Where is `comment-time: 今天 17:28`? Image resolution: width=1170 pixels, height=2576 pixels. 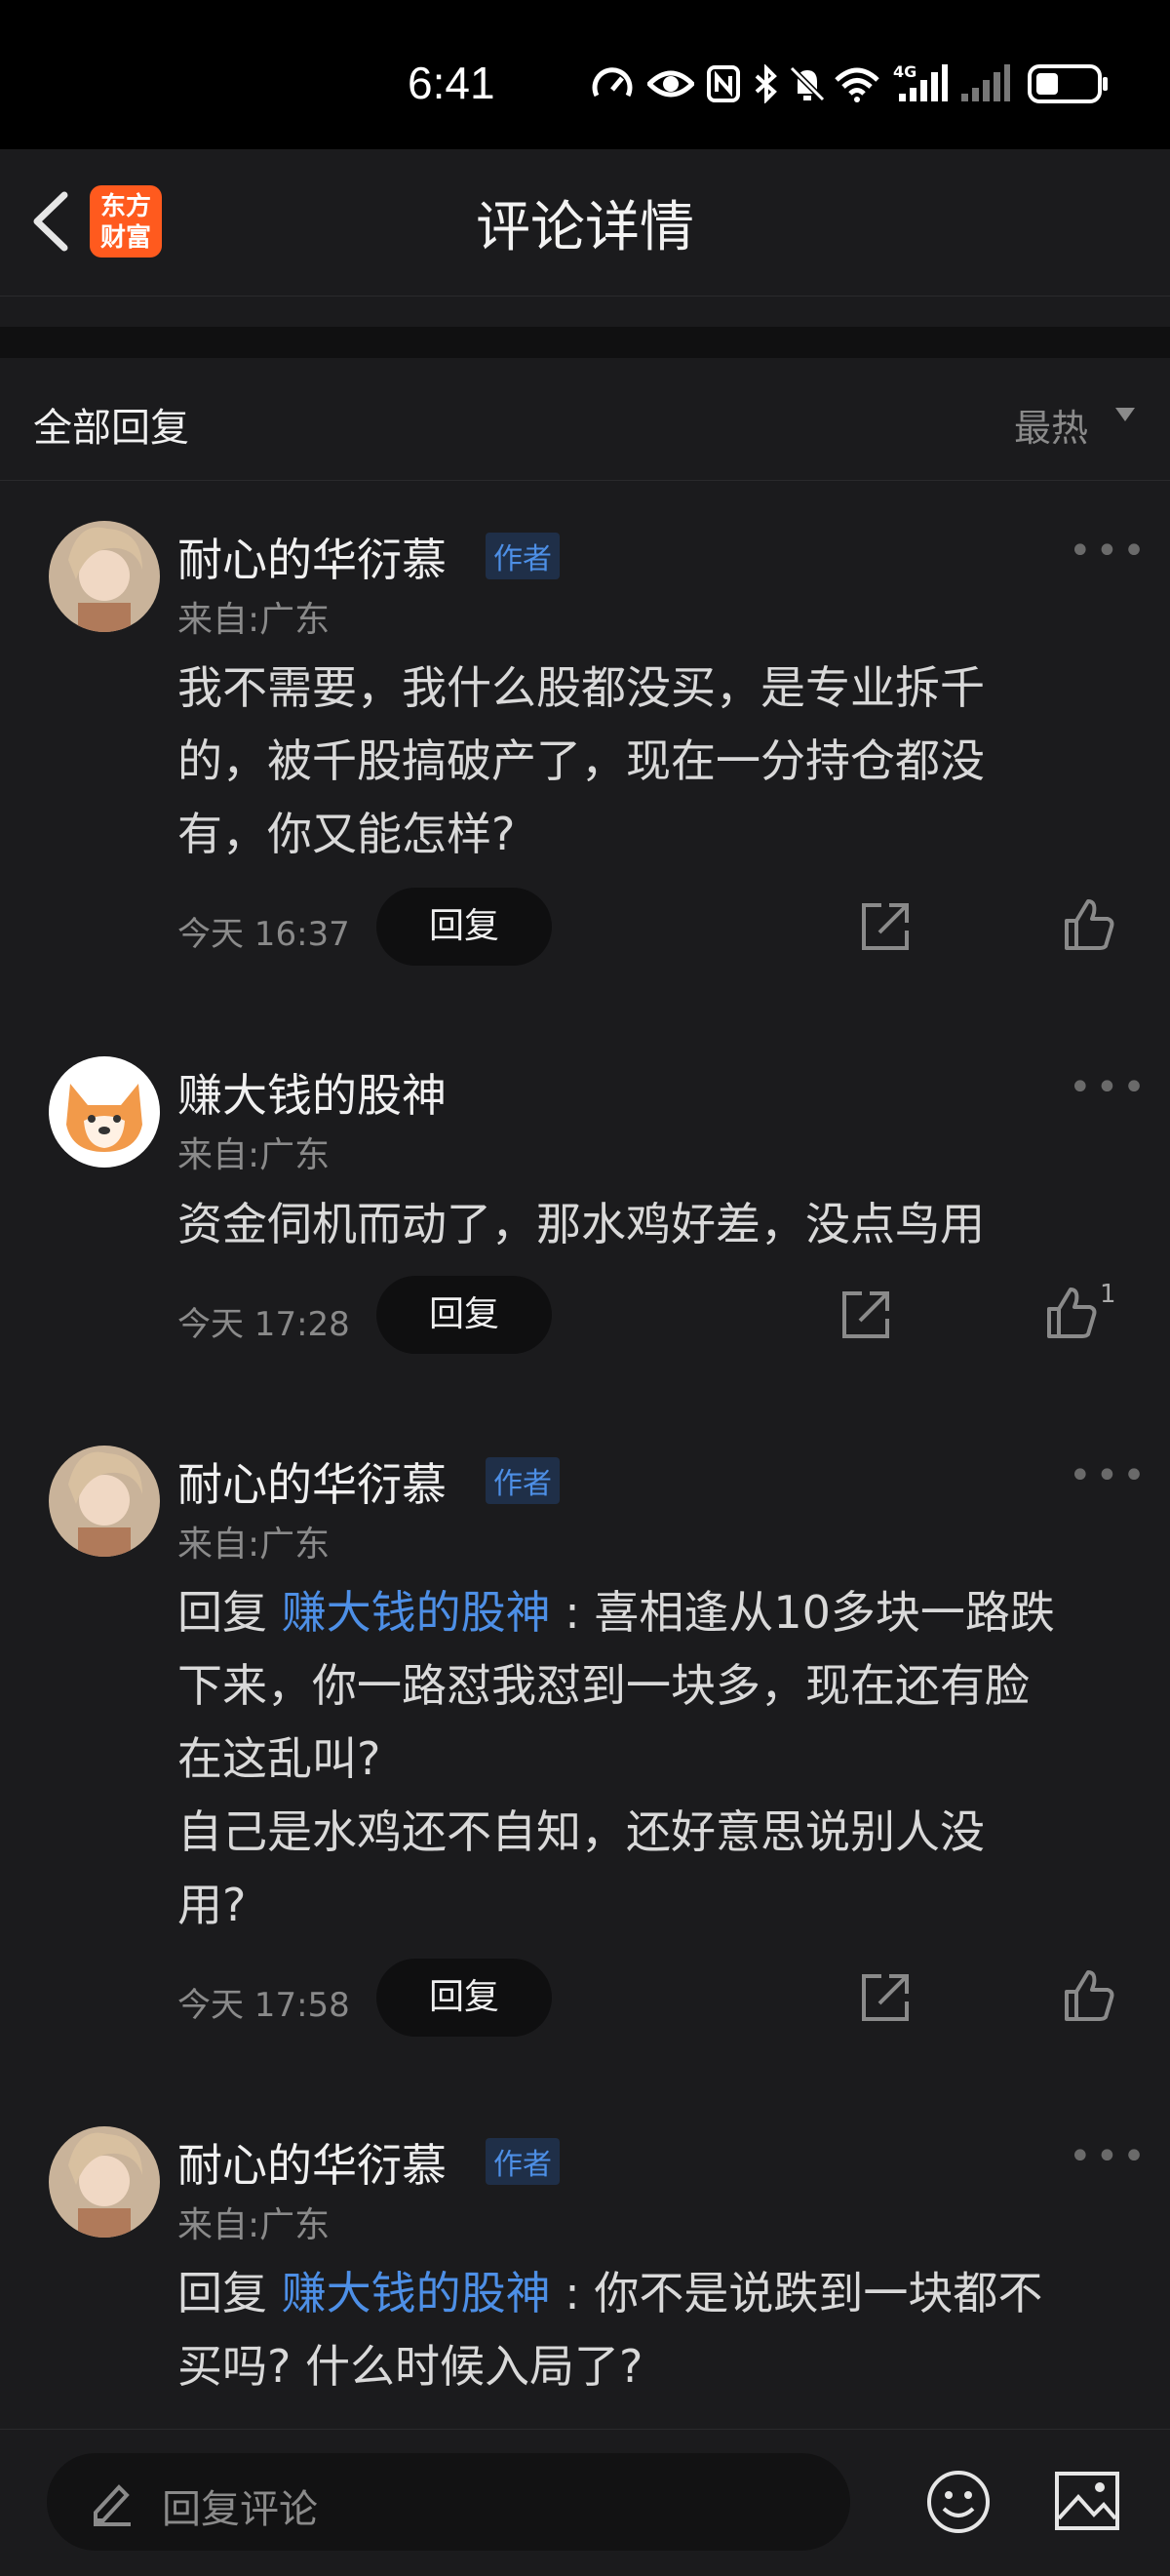 comment-time: 今天 17:28 is located at coordinates (263, 1324).